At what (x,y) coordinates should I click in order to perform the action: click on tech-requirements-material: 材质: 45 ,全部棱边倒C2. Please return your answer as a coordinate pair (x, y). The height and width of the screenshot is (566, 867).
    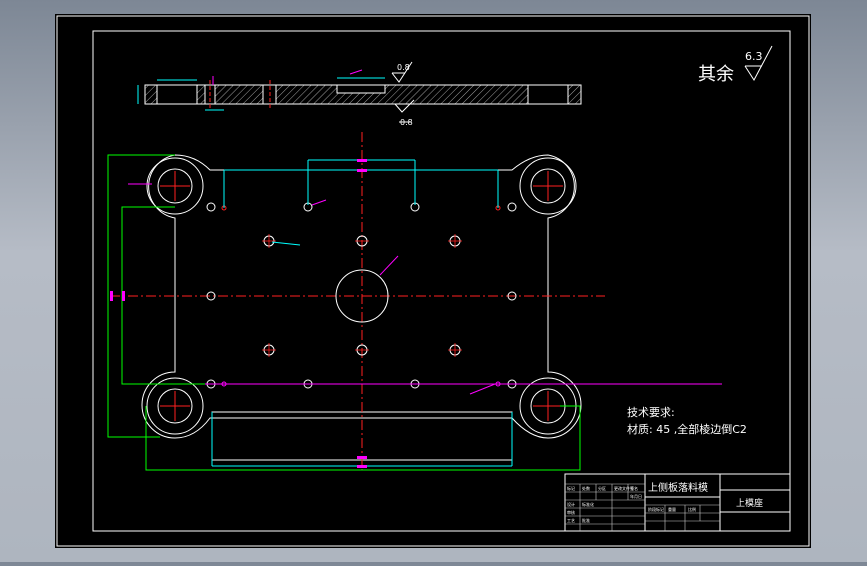
    Looking at the image, I should click on (687, 429).